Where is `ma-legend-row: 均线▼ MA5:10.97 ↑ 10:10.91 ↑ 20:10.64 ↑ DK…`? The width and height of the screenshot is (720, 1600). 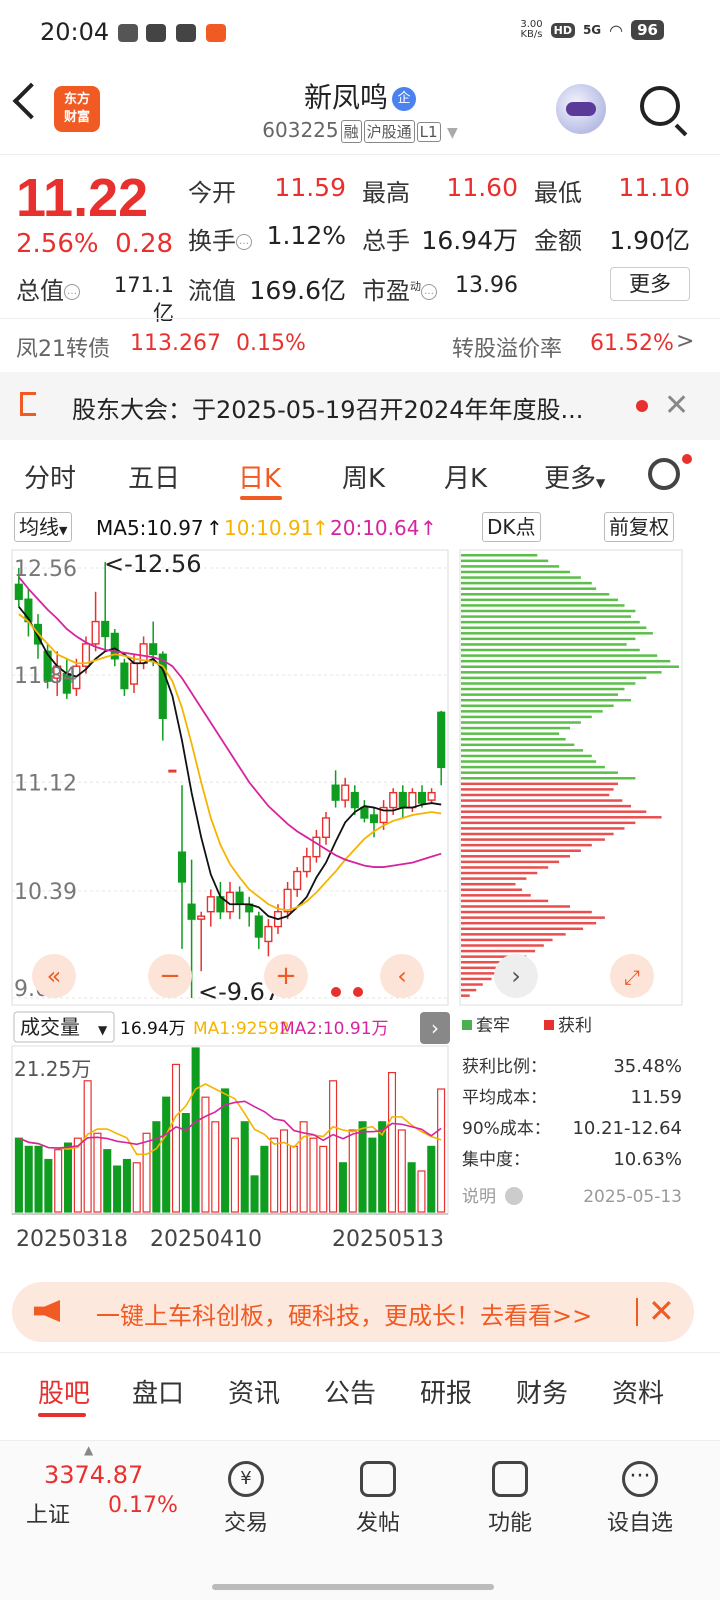
ma-legend-row: 均线▼ MA5:10.97 ↑ 10:10.91 ↑ 20:10.64 ↑ DK… is located at coordinates (360, 529).